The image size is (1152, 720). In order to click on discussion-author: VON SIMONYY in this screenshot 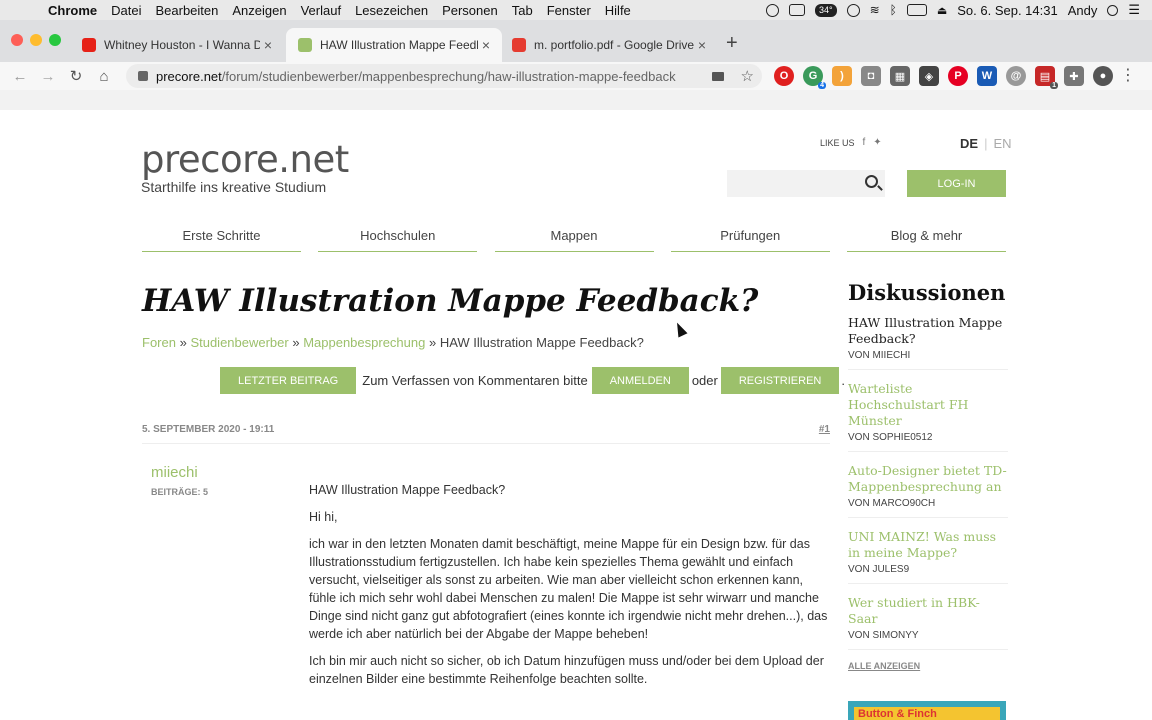, I will do `click(883, 635)`.